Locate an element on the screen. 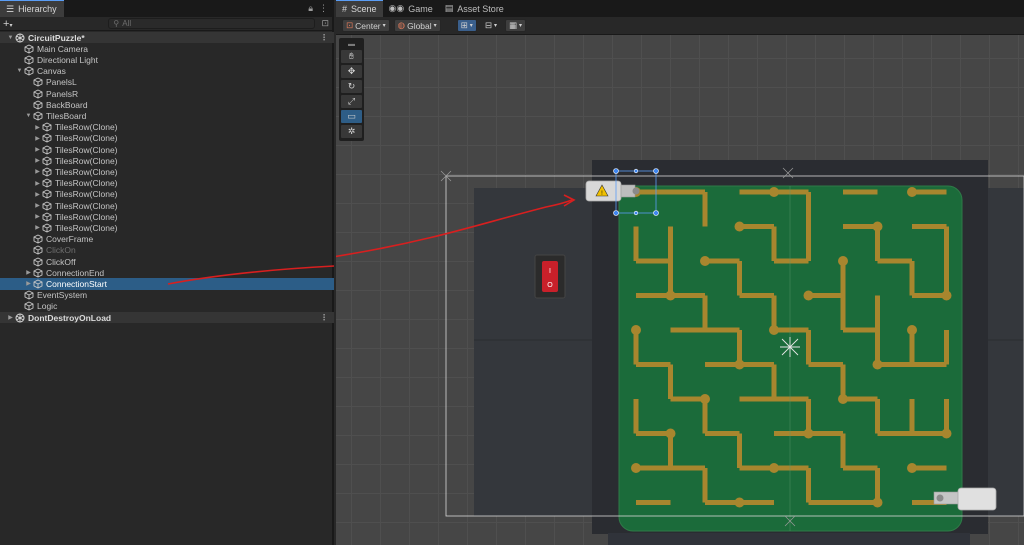  power-switch: I O is located at coordinates (550, 276).